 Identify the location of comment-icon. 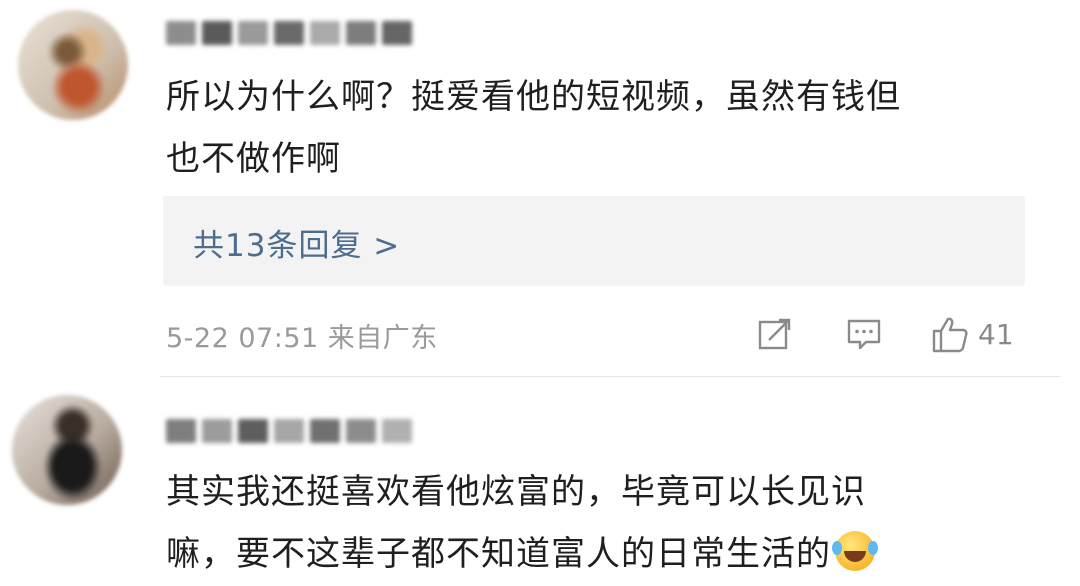
(864, 334).